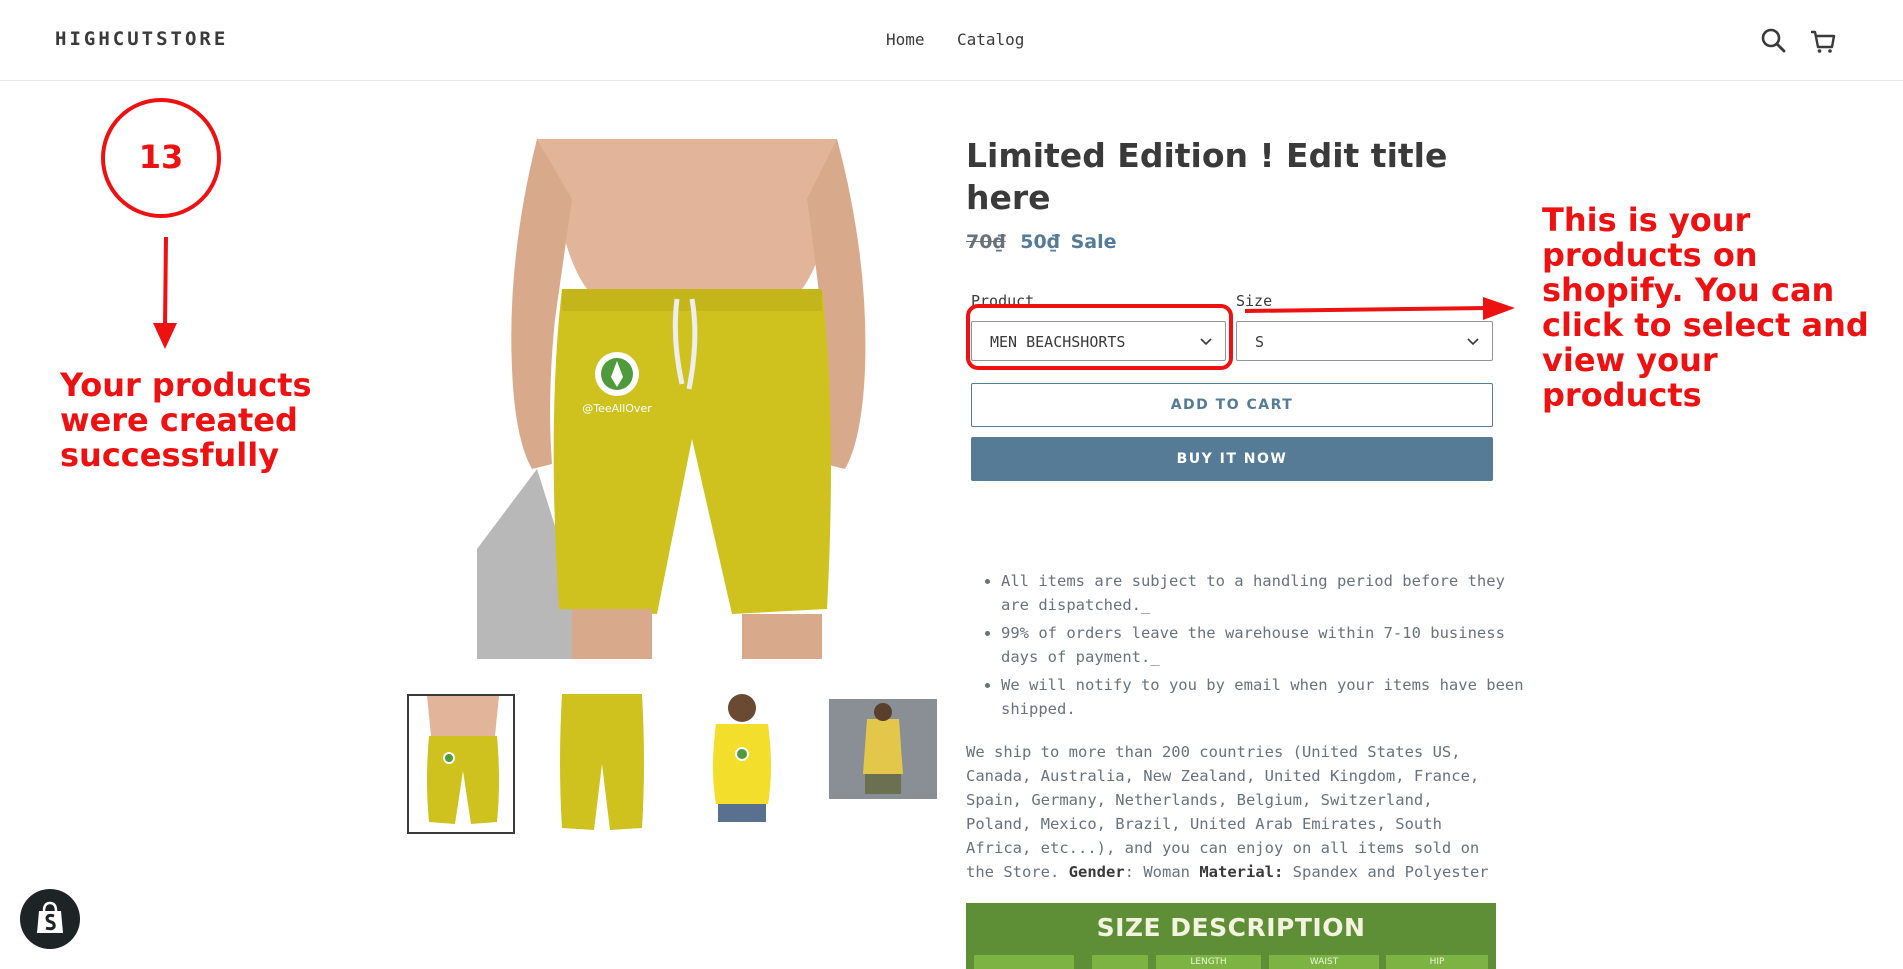 The height and width of the screenshot is (969, 1903). I want to click on size-column: LENGTH, so click(1208, 962).